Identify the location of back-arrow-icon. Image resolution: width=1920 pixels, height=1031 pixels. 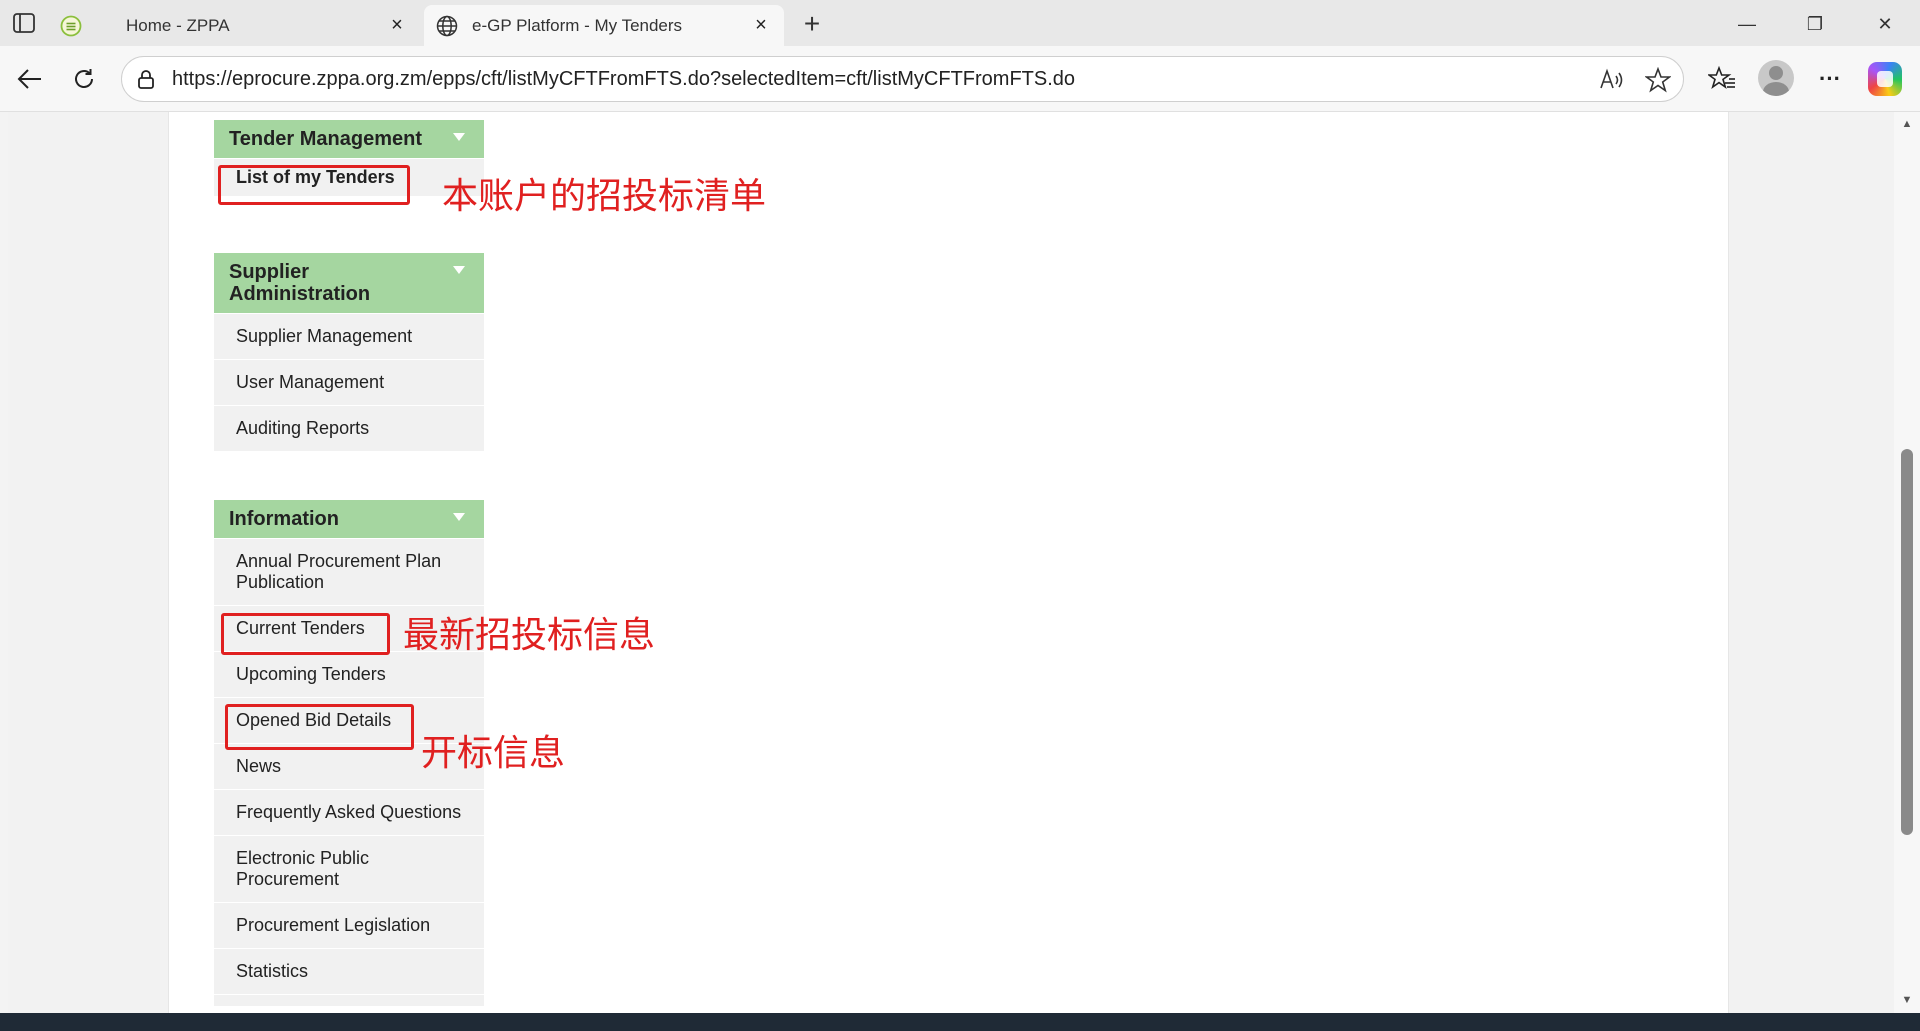
(30, 79).